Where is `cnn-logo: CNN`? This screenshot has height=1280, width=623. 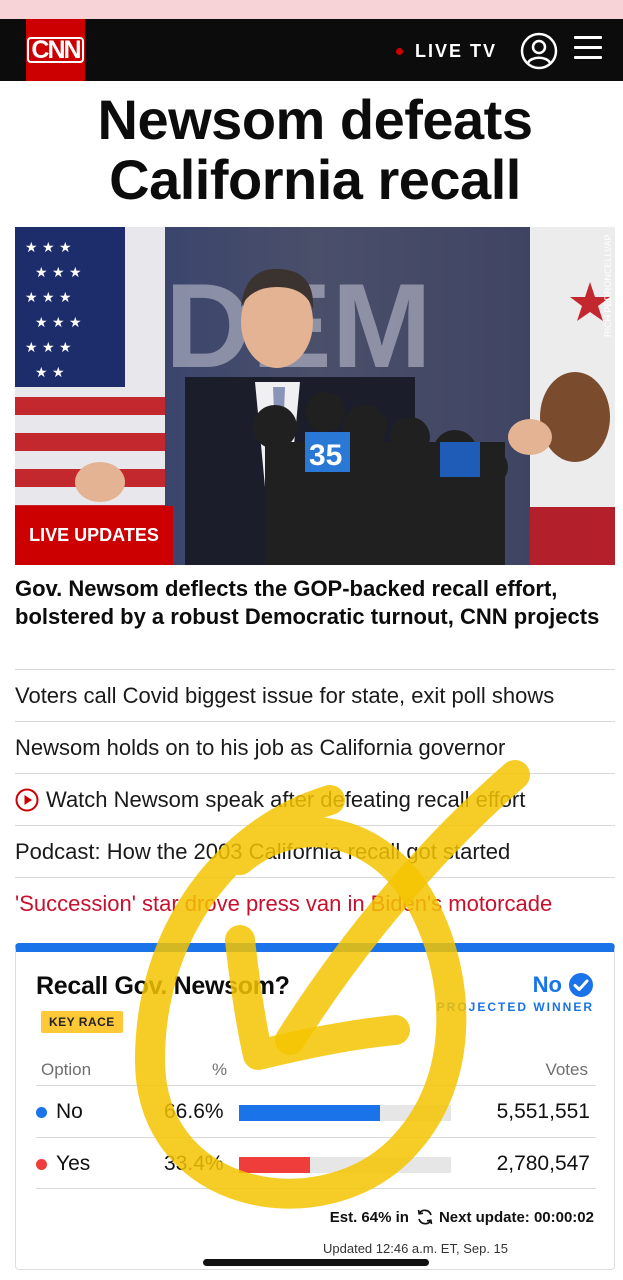
cnn-logo: CNN is located at coordinates (55, 50).